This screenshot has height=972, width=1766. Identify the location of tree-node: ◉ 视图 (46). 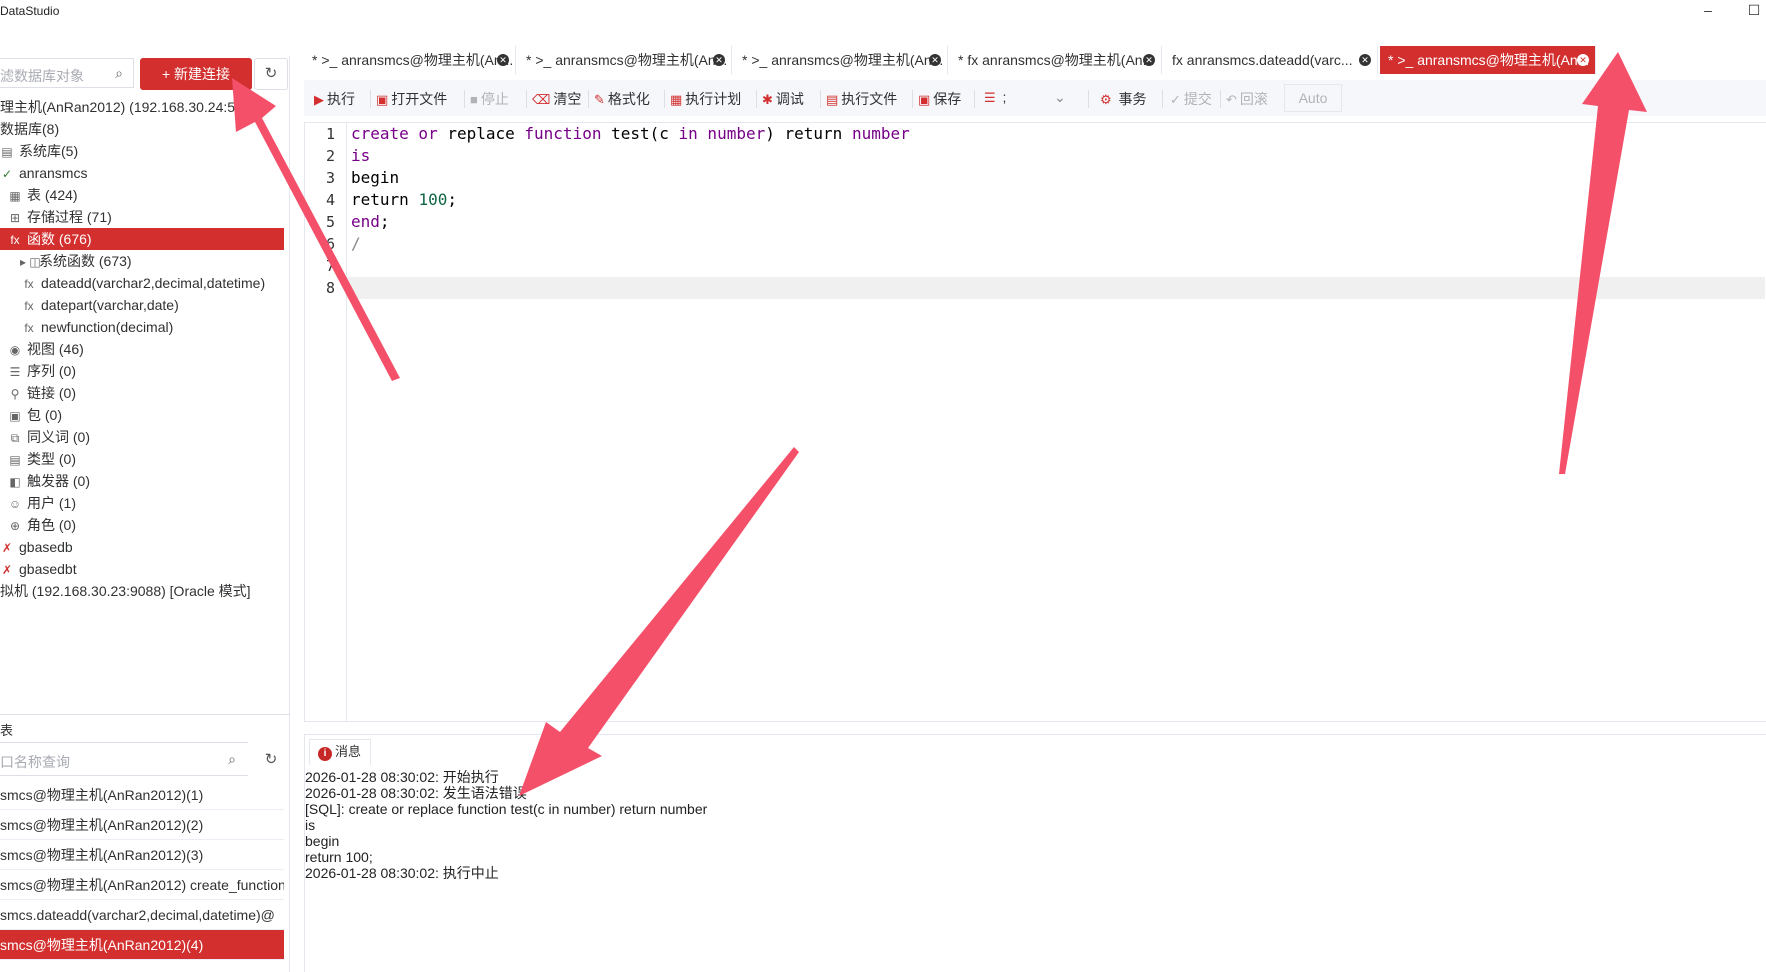
(46, 349).